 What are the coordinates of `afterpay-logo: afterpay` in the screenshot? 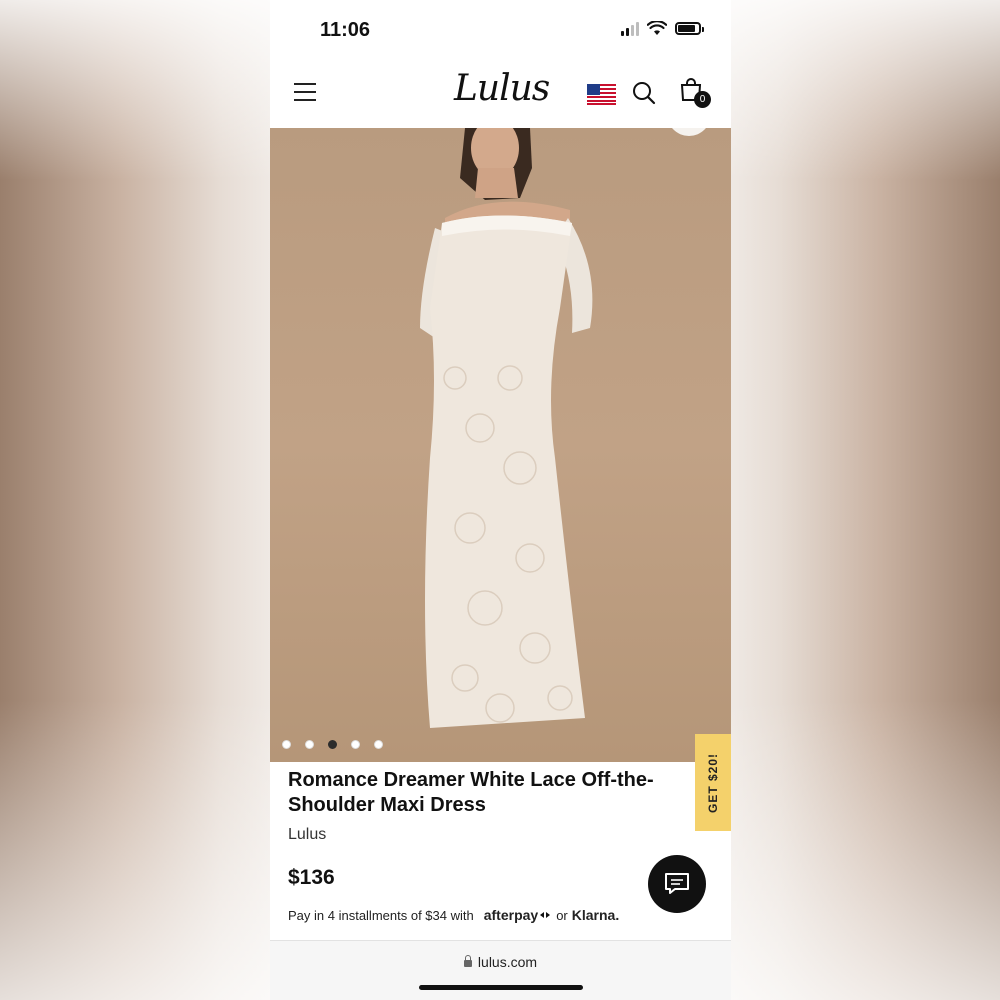 It's located at (511, 915).